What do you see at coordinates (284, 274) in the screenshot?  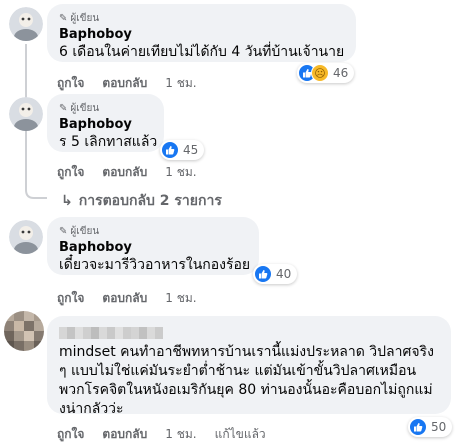 I see `reaction-count: 40` at bounding box center [284, 274].